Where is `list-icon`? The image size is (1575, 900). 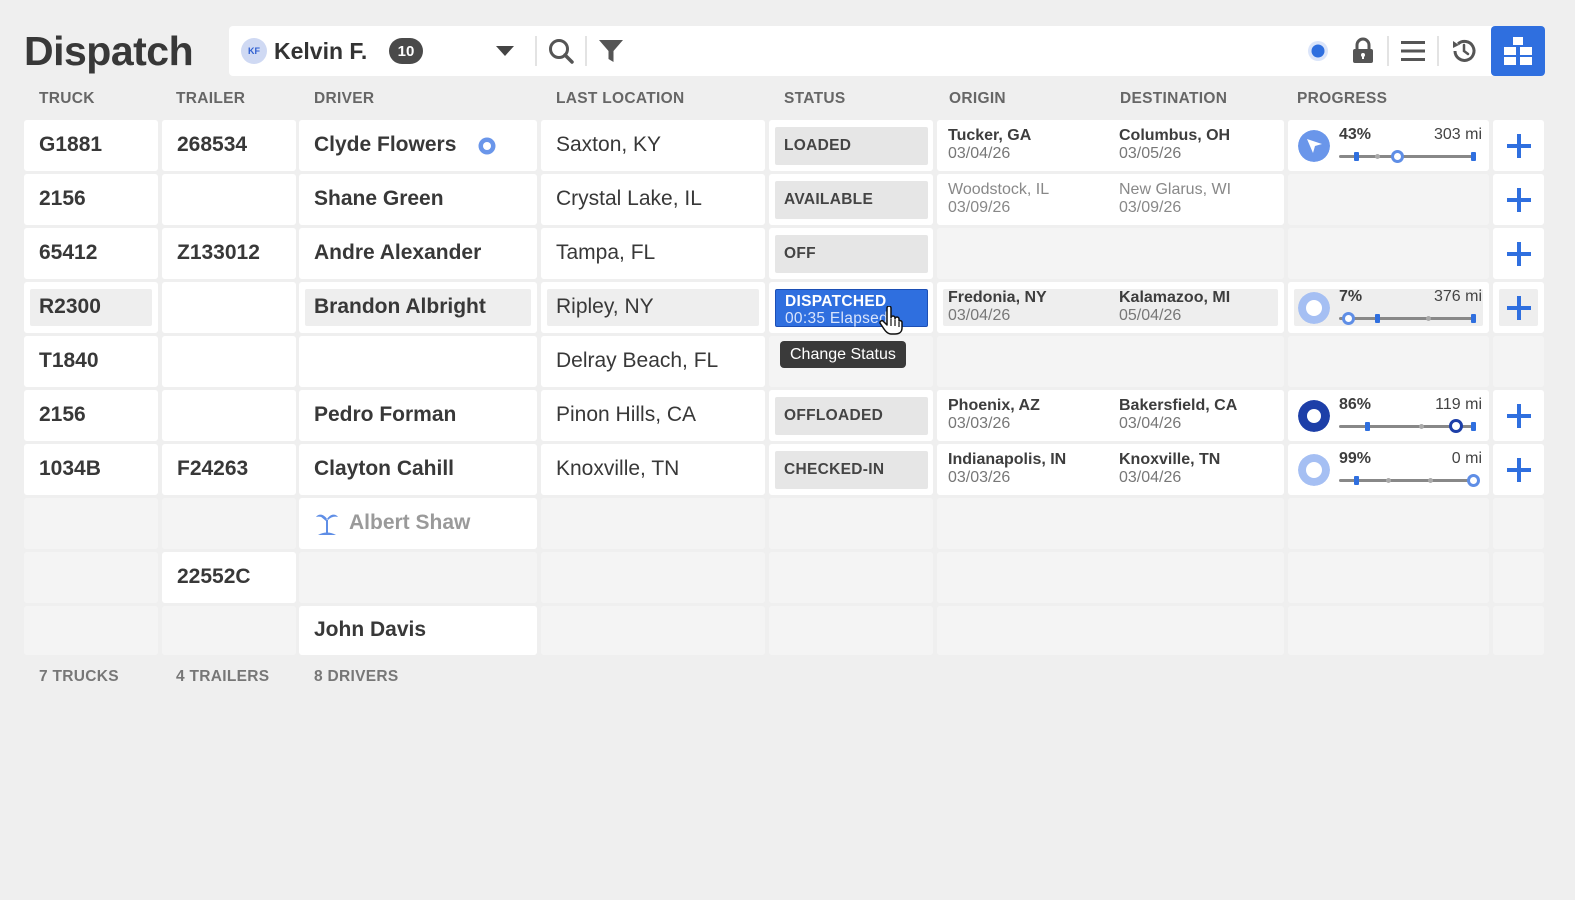
list-icon is located at coordinates (1413, 51).